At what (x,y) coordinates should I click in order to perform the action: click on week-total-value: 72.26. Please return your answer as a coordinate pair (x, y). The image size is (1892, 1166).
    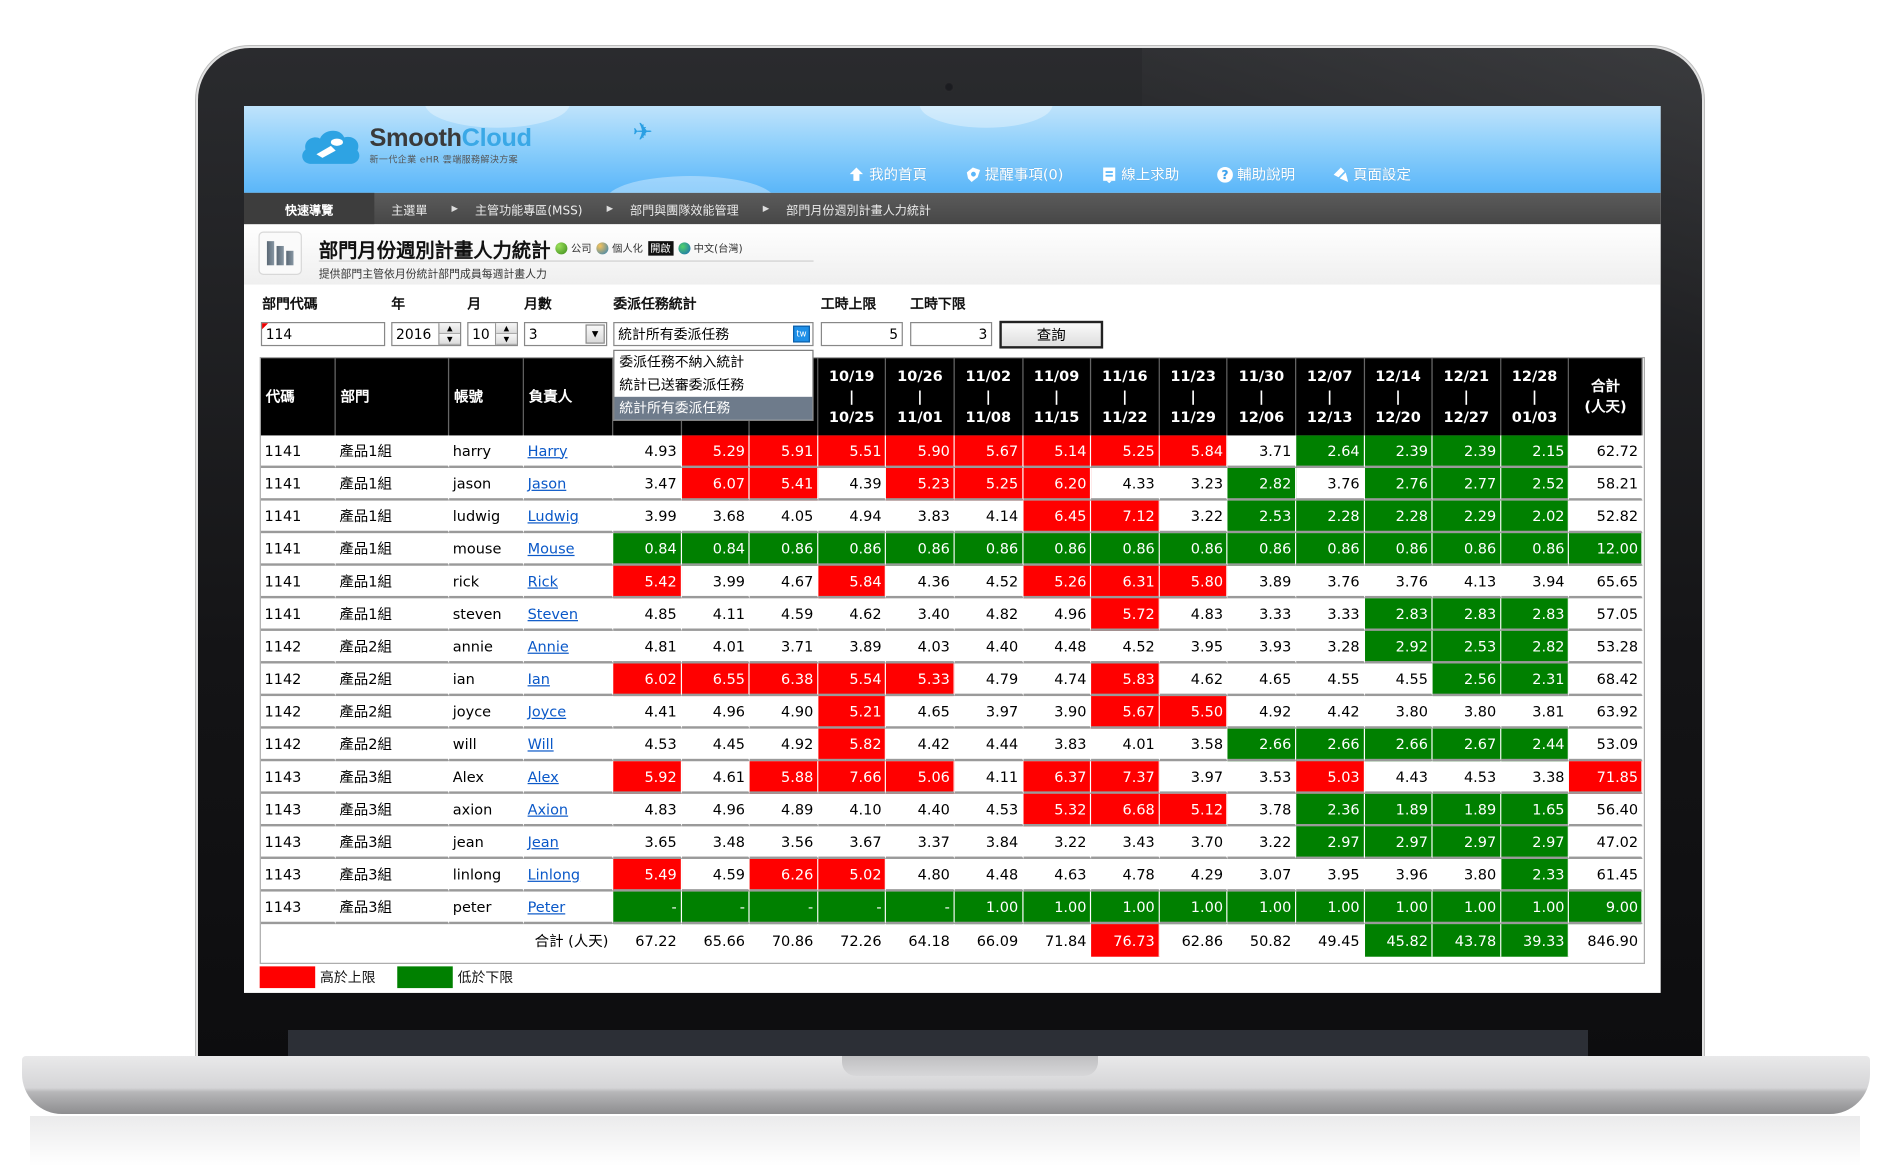
    Looking at the image, I should click on (852, 940).